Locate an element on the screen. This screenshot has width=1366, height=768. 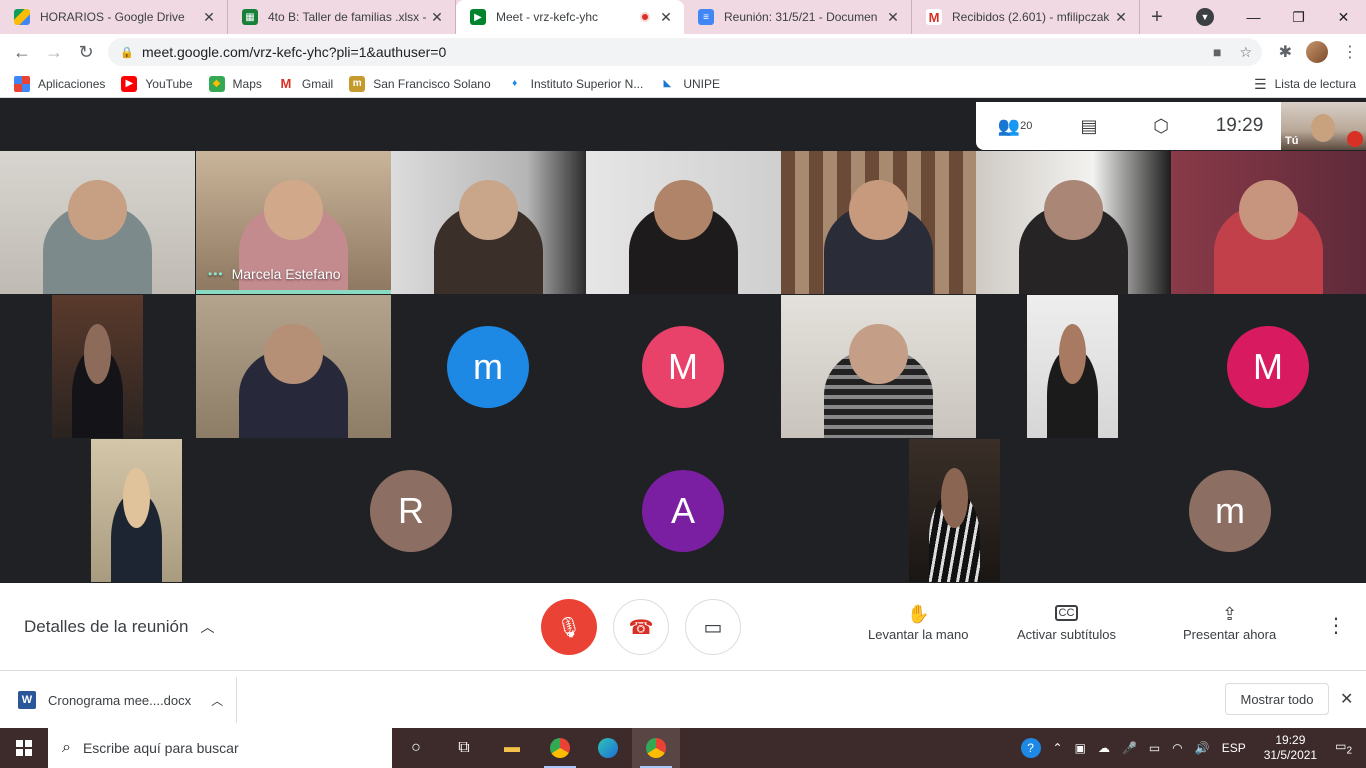
mic-off-button: 🎙 is located at coordinates (569, 627).